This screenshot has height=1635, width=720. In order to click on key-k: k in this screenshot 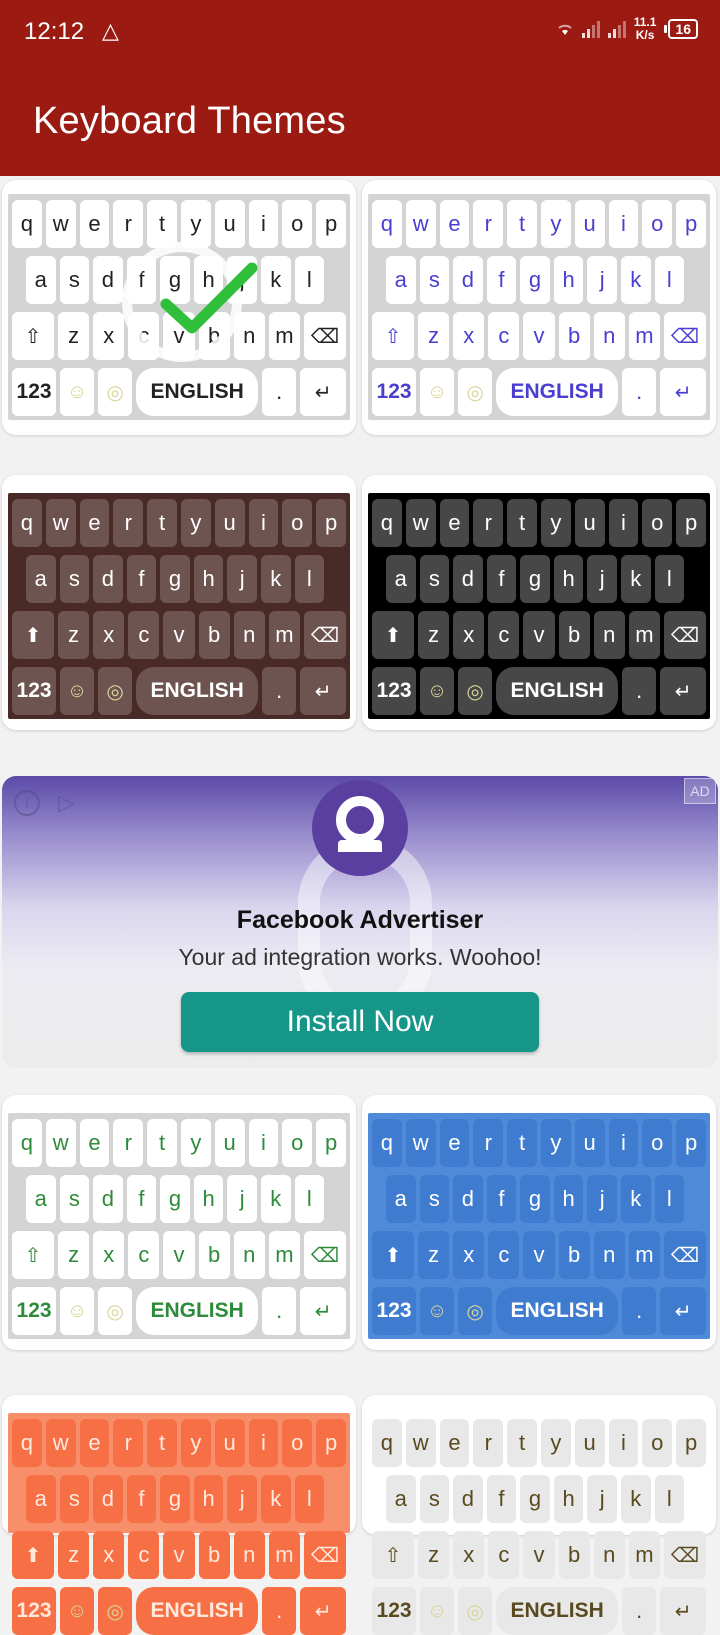, I will do `click(635, 280)`.